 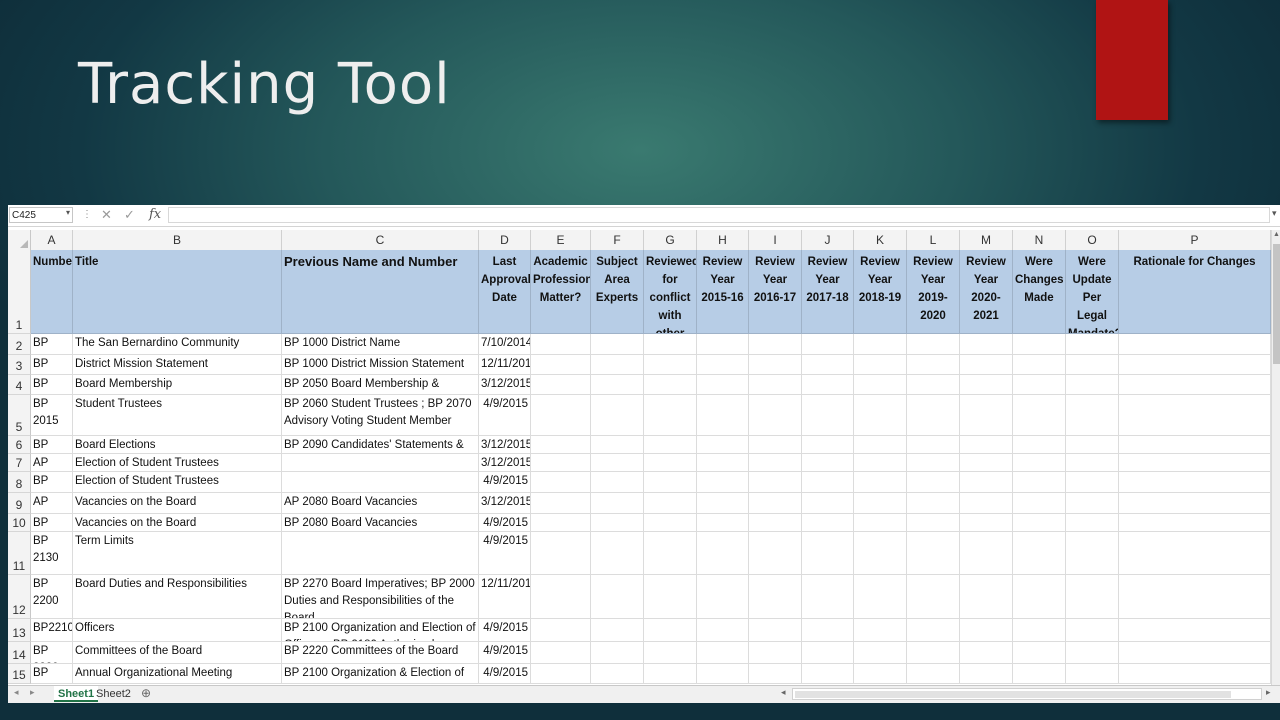 I want to click on row-header: 3, so click(x=19, y=365).